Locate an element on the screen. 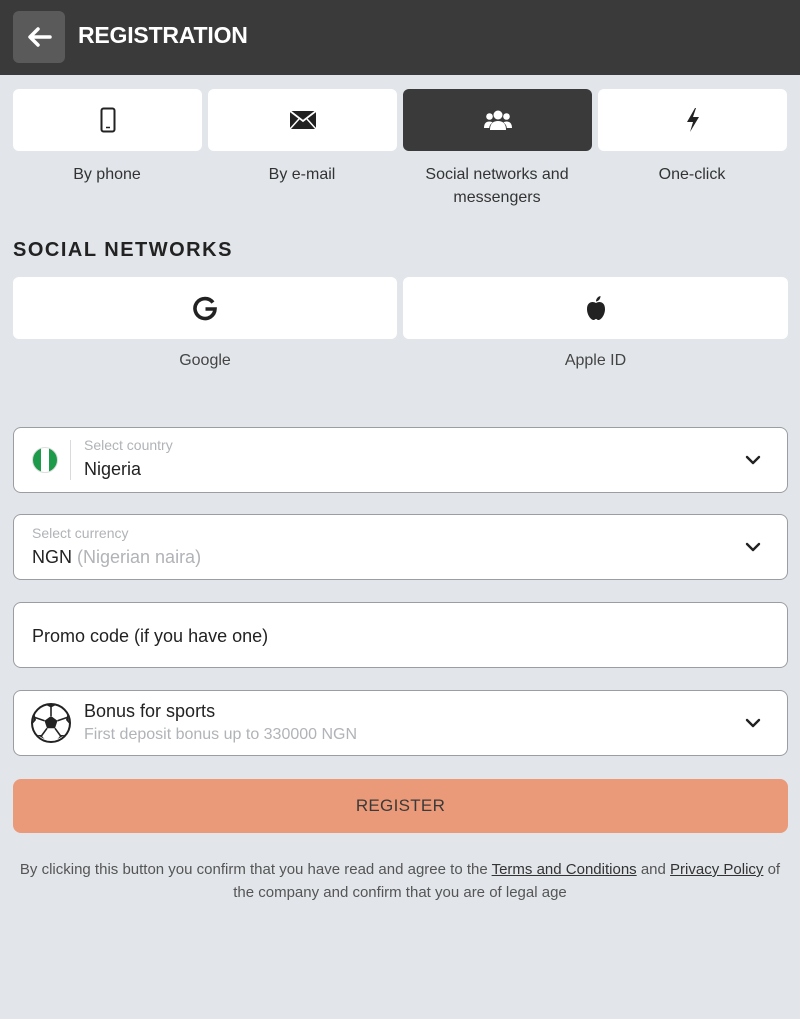  nigeria-flag-icon is located at coordinates (45, 460).